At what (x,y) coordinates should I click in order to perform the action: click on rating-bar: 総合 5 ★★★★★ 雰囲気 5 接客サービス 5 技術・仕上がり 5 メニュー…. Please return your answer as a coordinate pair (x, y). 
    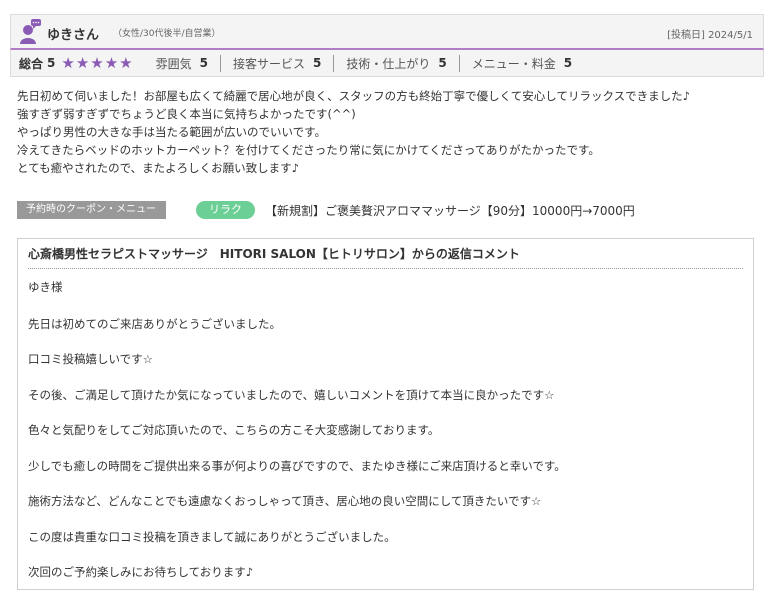
    Looking at the image, I should click on (387, 63).